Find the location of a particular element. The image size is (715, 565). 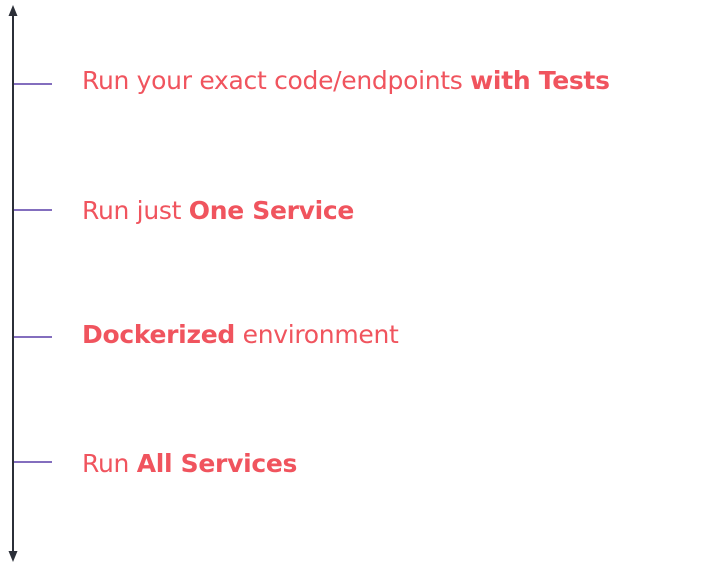

item-label-one-service: Run just One Service is located at coordinates (218, 211).